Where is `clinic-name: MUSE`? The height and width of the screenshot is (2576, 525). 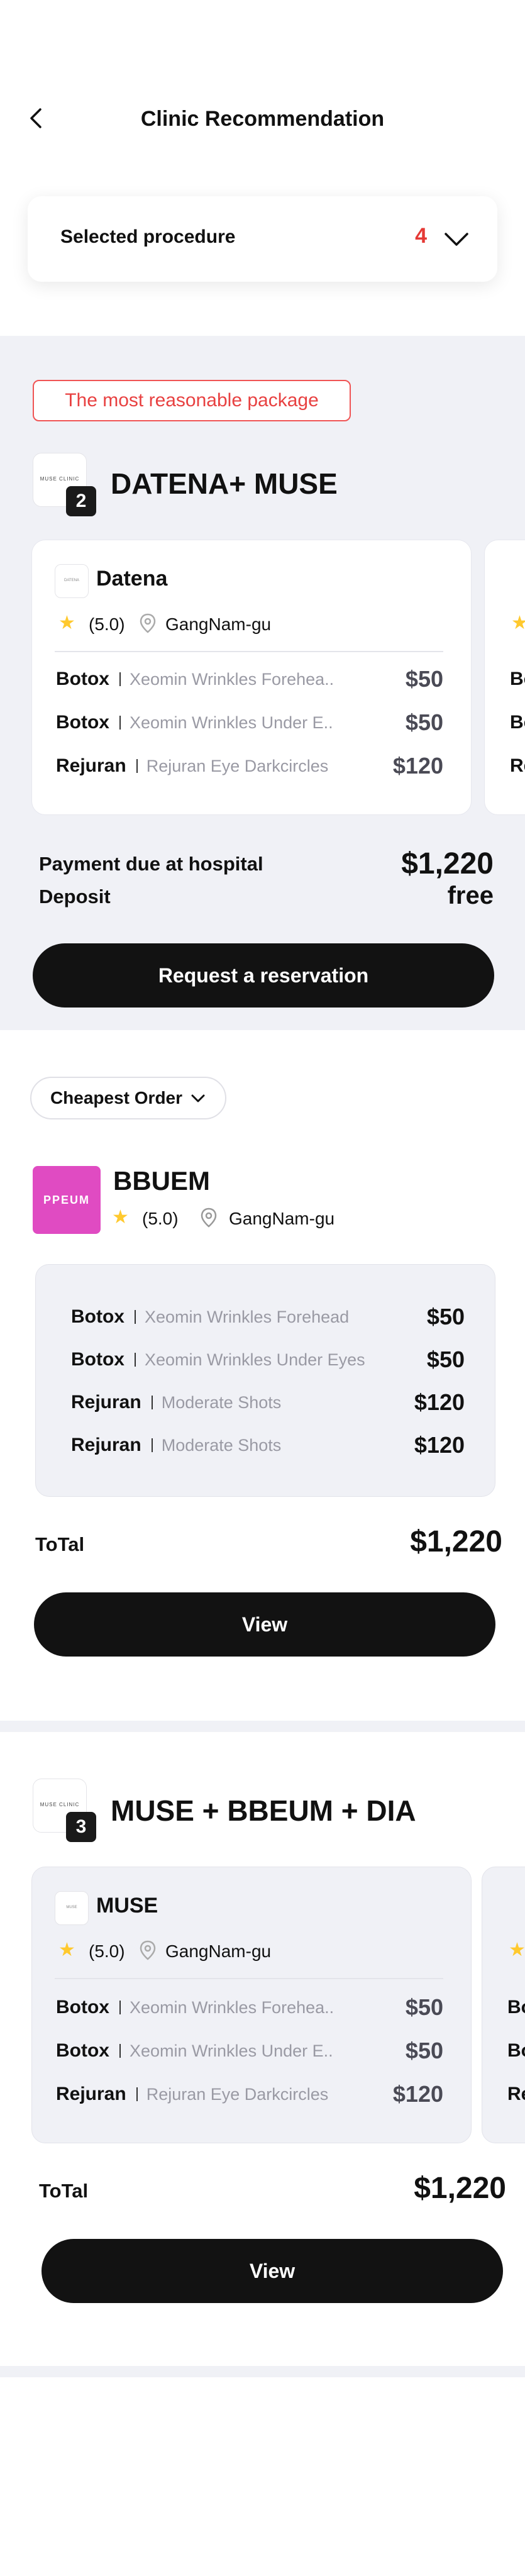 clinic-name: MUSE is located at coordinates (127, 1906).